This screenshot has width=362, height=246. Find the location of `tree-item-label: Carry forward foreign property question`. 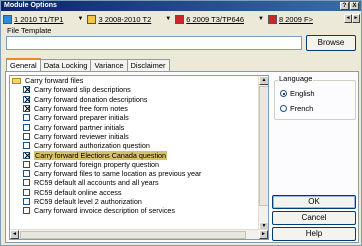

tree-item-label: Carry forward foreign property question is located at coordinates (97, 164).